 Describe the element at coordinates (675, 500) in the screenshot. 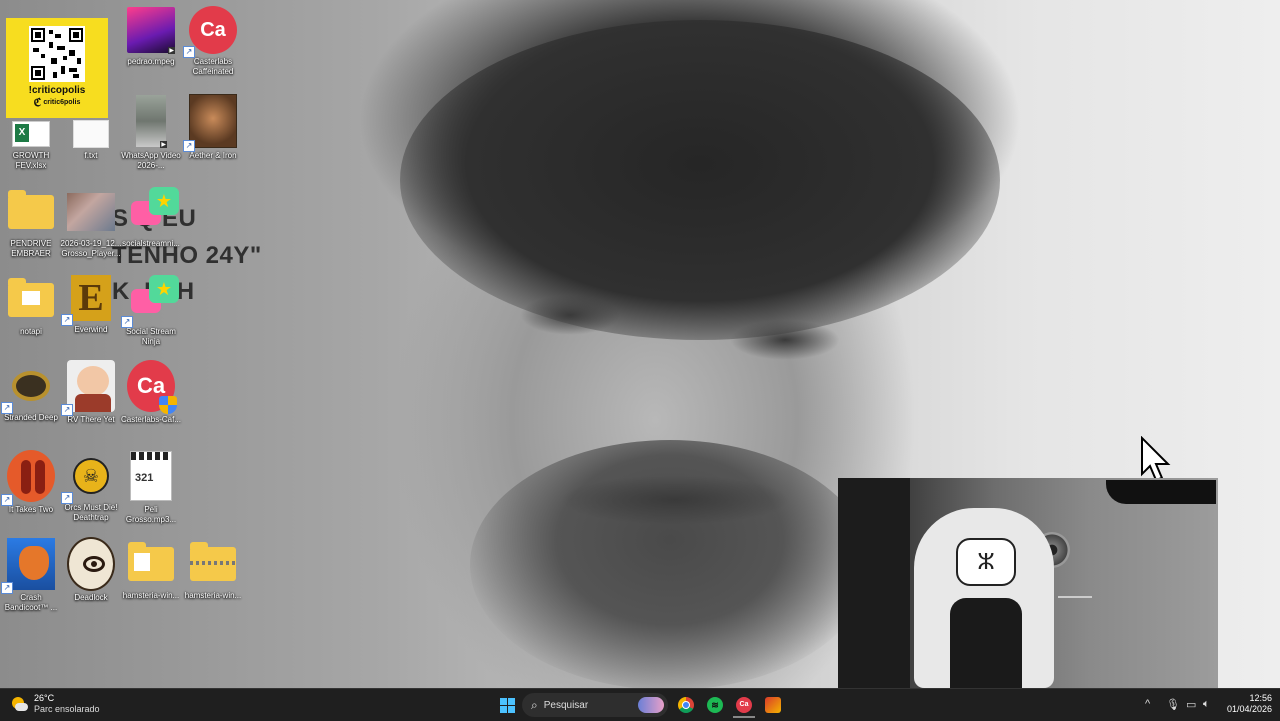

I see `mustache-shape` at that location.